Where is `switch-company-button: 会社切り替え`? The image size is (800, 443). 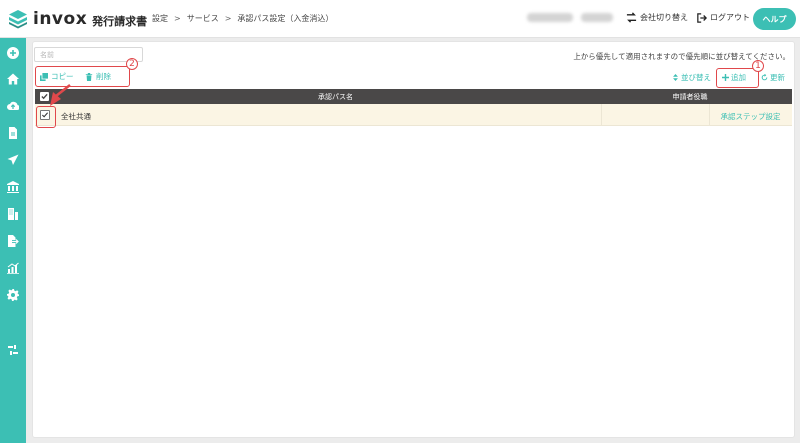
switch-company-button: 会社切り替え is located at coordinates (657, 17).